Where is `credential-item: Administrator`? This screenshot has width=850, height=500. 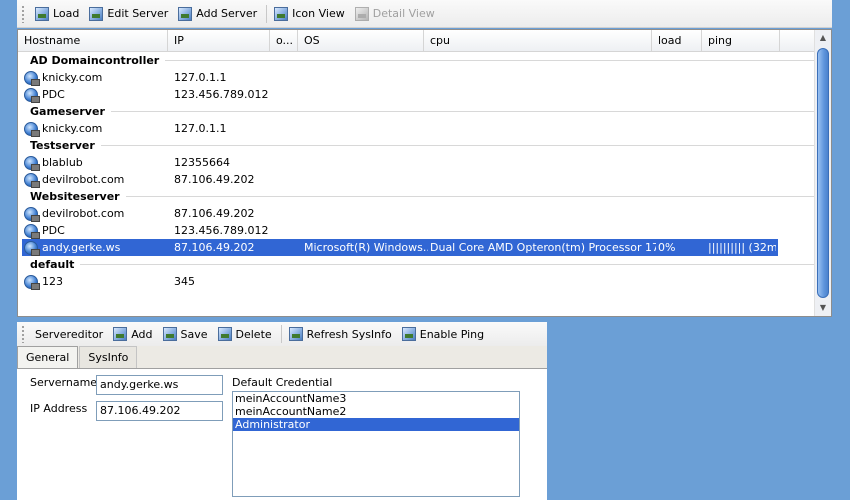 credential-item: Administrator is located at coordinates (376, 424).